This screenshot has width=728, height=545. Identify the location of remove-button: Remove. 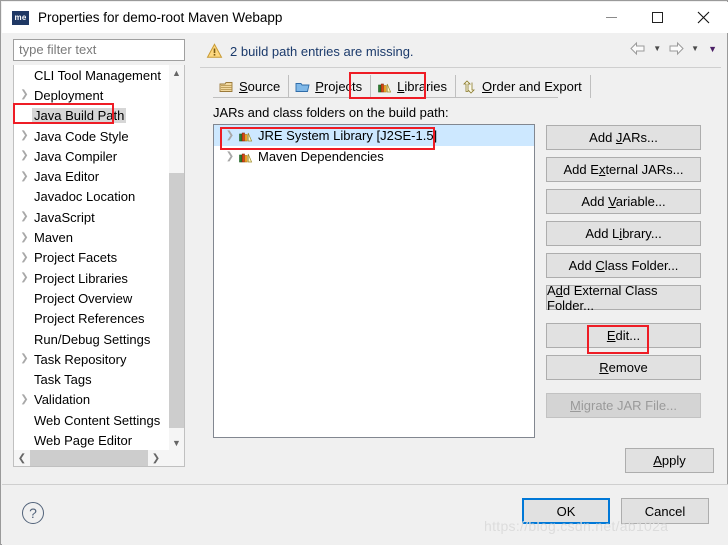
(623, 367).